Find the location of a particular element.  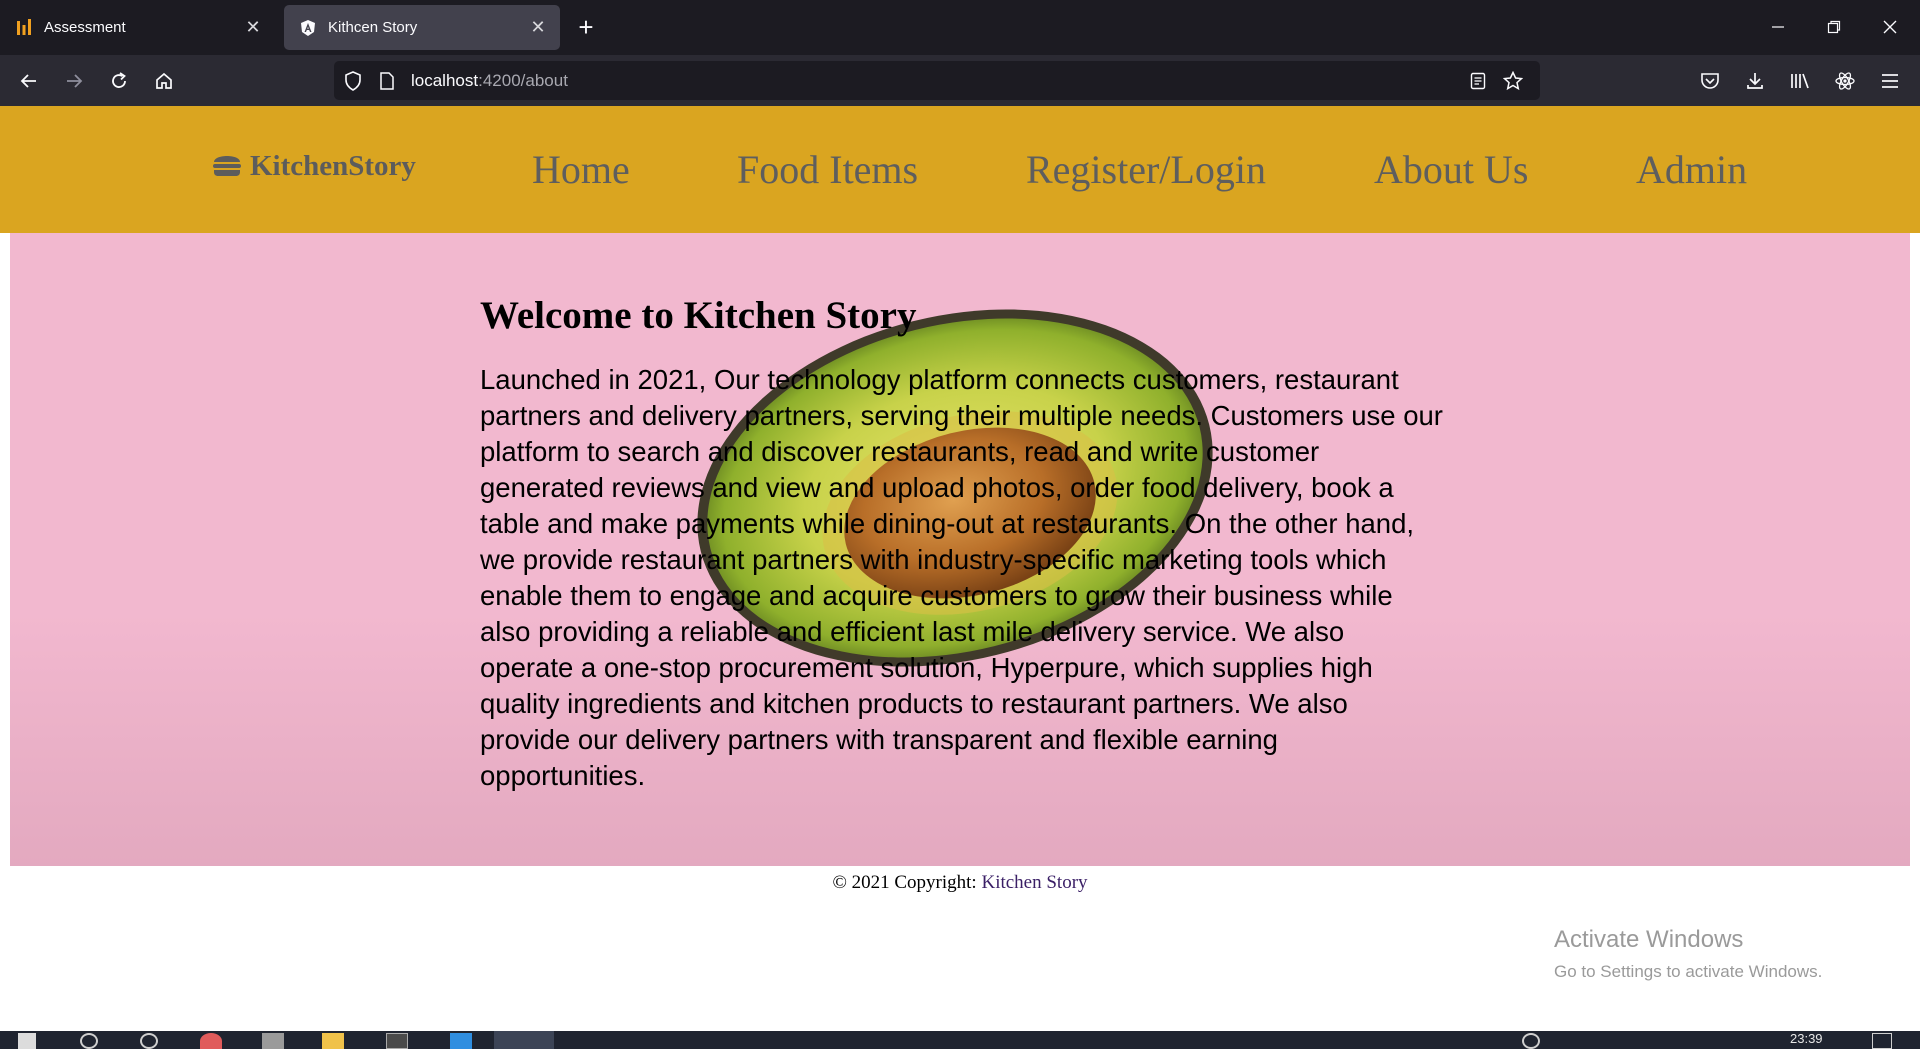

tab-kitchen-story: Kithcen Story ✕ is located at coordinates (422, 27).